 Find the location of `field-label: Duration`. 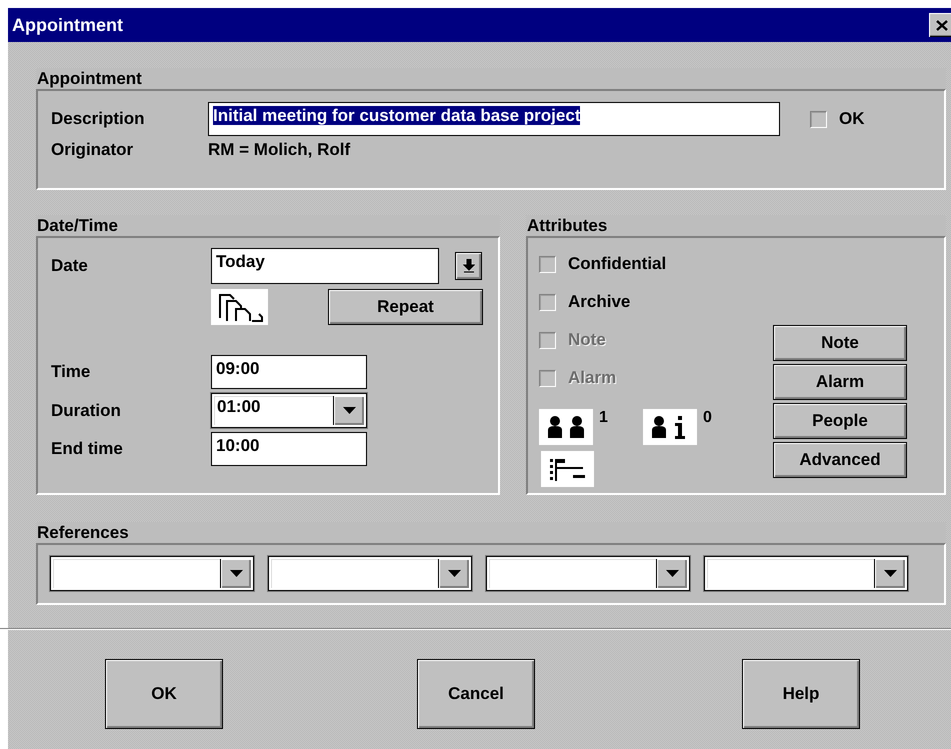

field-label: Duration is located at coordinates (86, 410).